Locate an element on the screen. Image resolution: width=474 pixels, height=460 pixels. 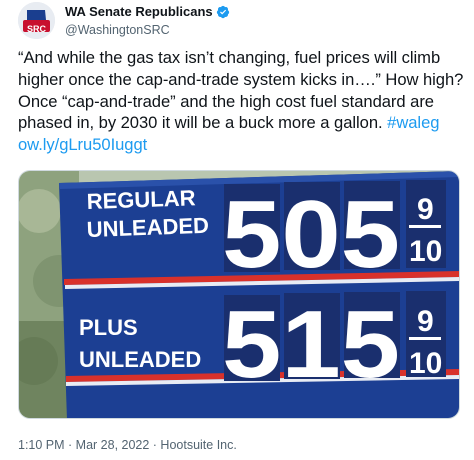
regular-price: 505 is located at coordinates (311, 234).